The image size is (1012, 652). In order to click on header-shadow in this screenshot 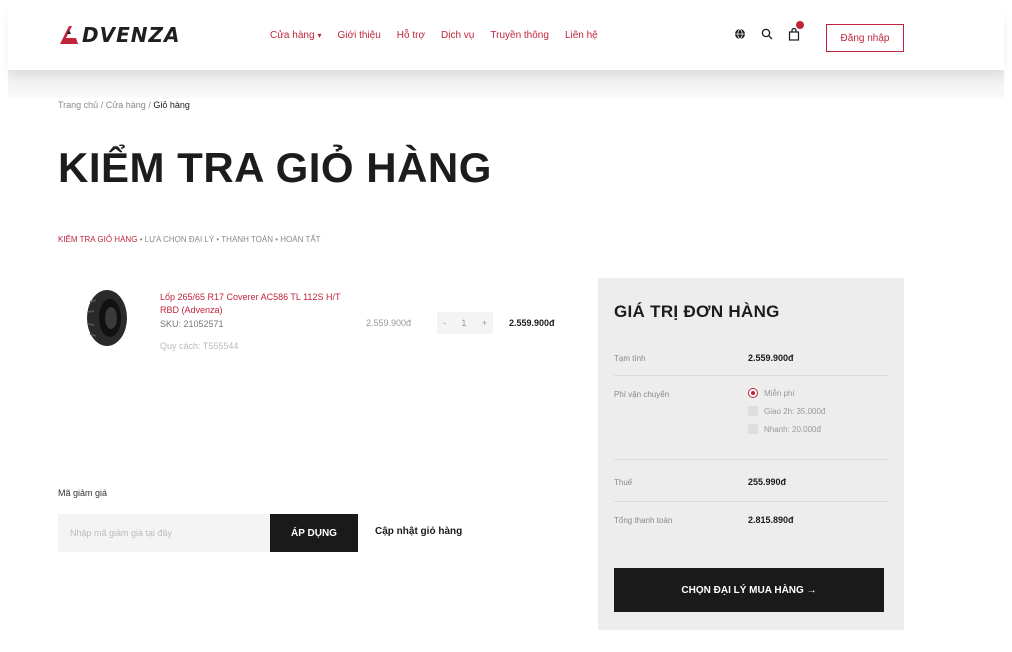, I will do `click(506, 84)`.